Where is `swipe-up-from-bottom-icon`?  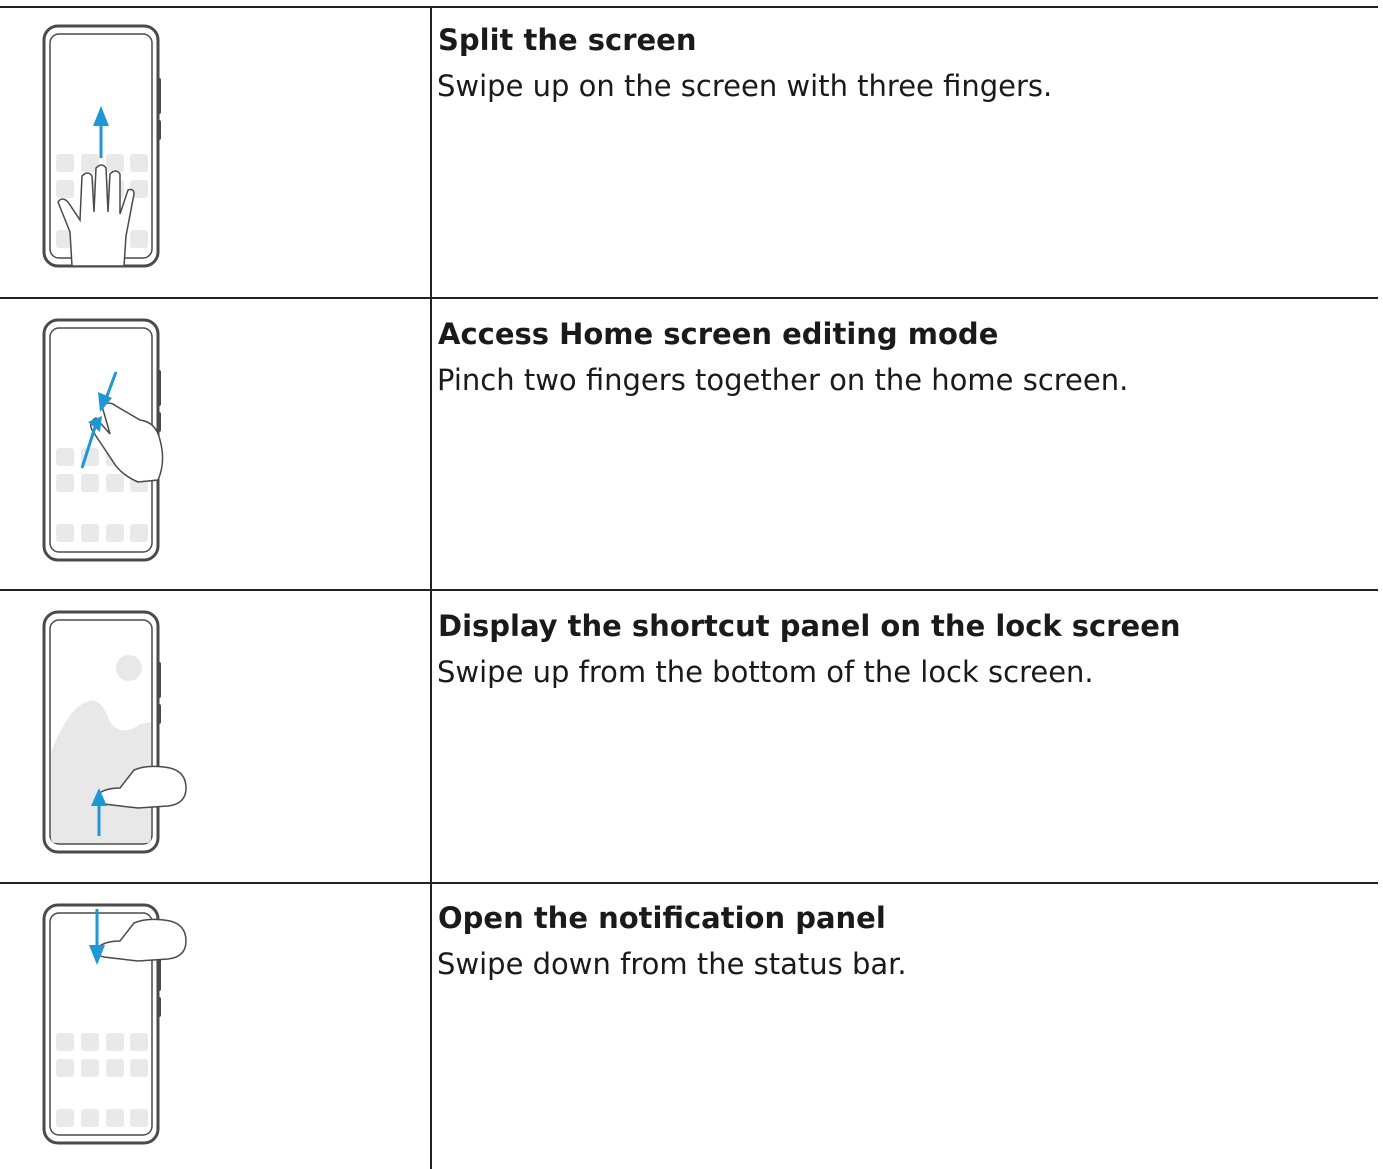
swipe-up-from-bottom-icon is located at coordinates (114, 732).